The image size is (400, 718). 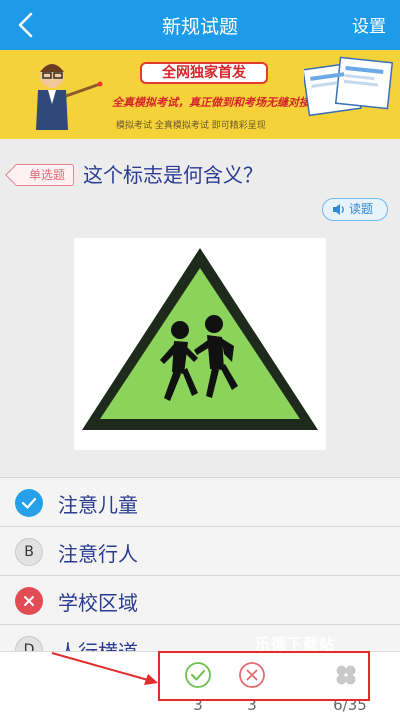 I want to click on question-type-badge: 单选题, so click(x=44, y=175).